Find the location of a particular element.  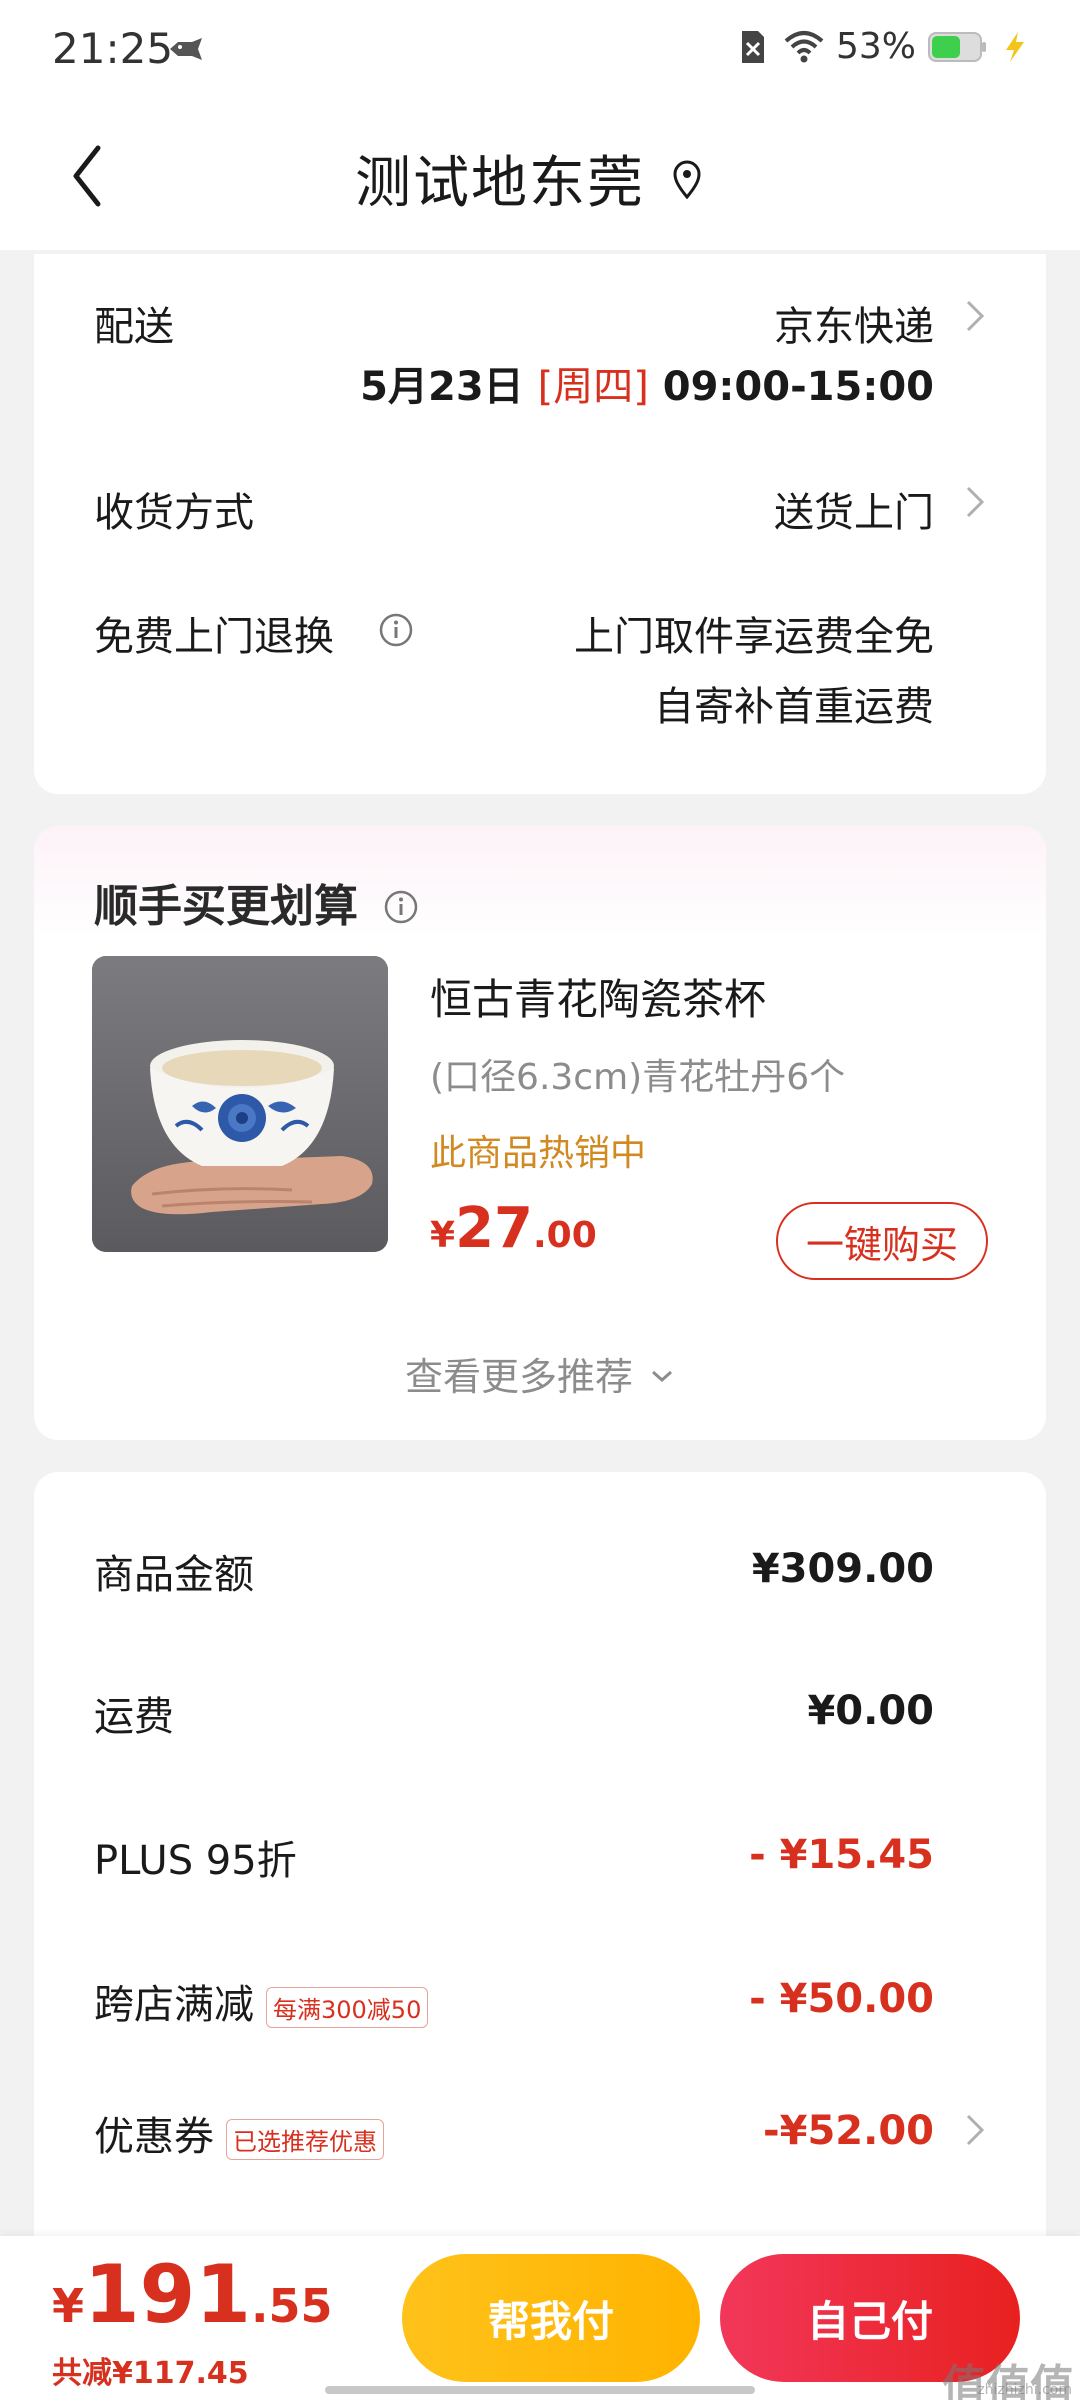

battery-icon is located at coordinates (957, 46).